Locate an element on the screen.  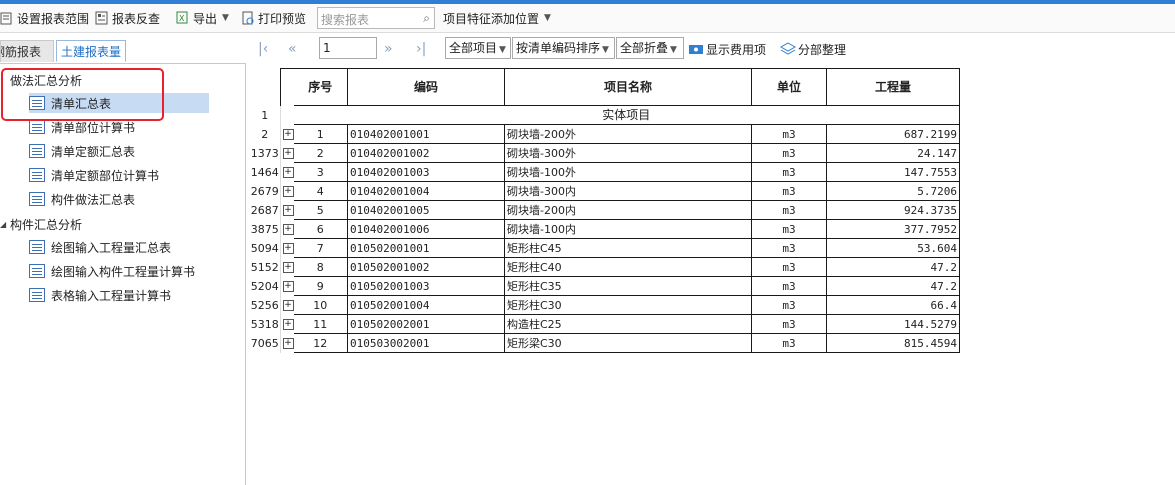
cell-qty: 24.147 is located at coordinates (893, 153).